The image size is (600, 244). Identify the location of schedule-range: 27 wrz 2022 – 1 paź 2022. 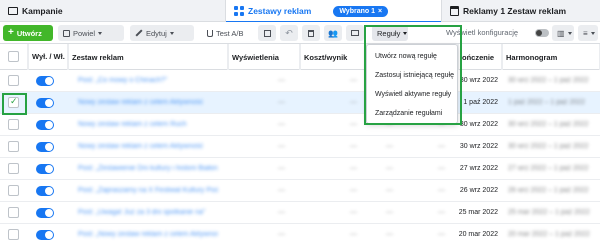
(548, 168).